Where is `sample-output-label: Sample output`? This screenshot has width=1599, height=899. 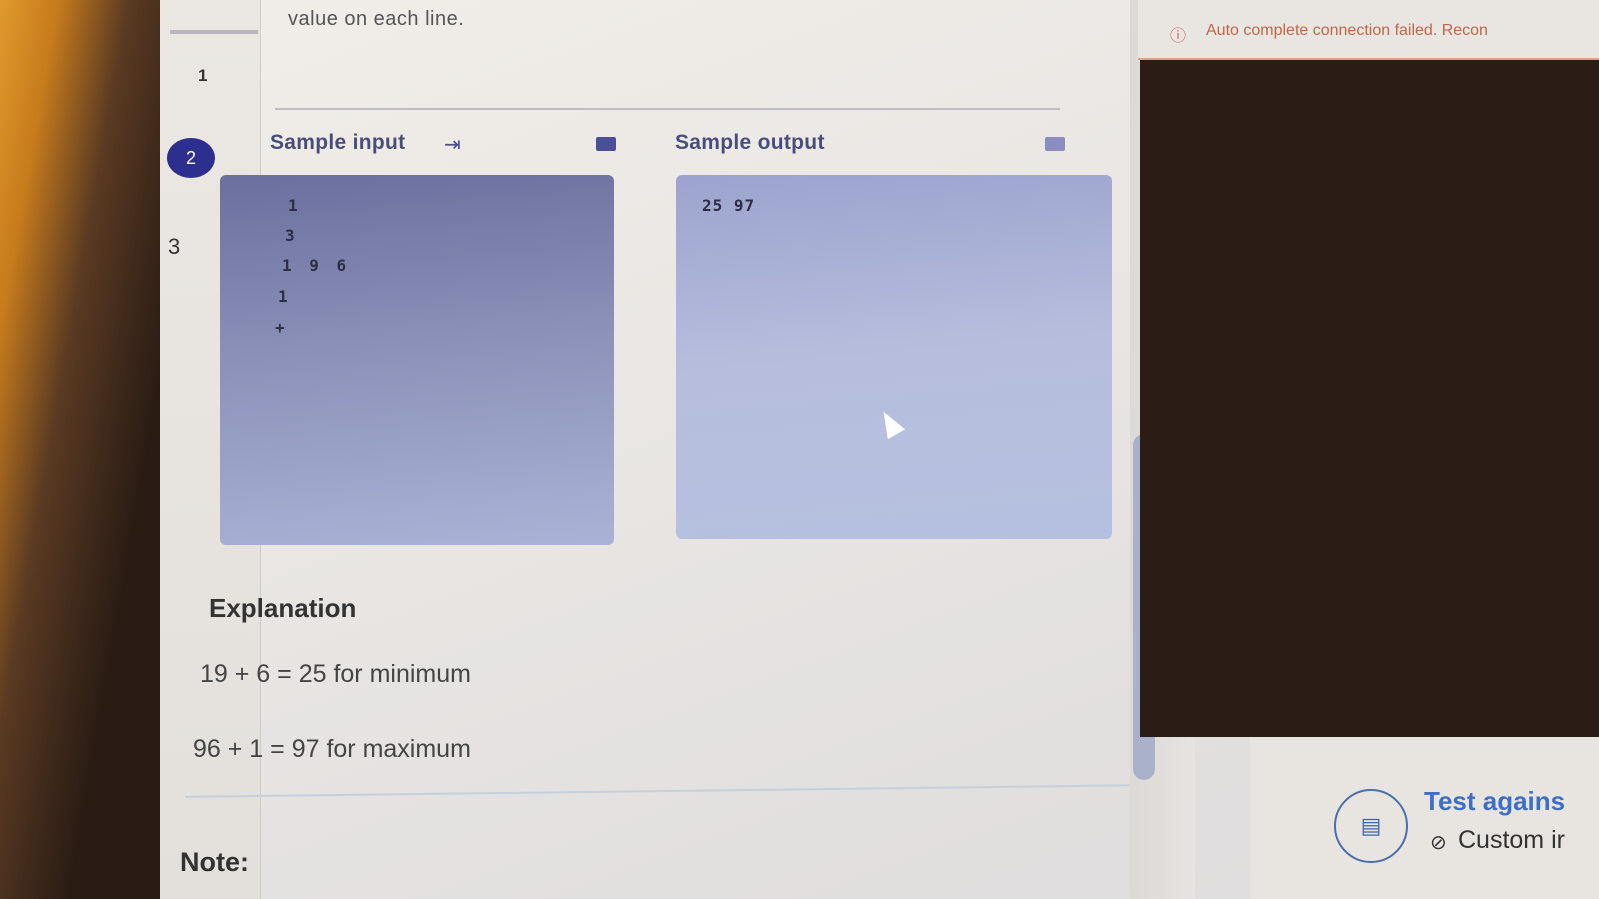 sample-output-label: Sample output is located at coordinates (750, 142).